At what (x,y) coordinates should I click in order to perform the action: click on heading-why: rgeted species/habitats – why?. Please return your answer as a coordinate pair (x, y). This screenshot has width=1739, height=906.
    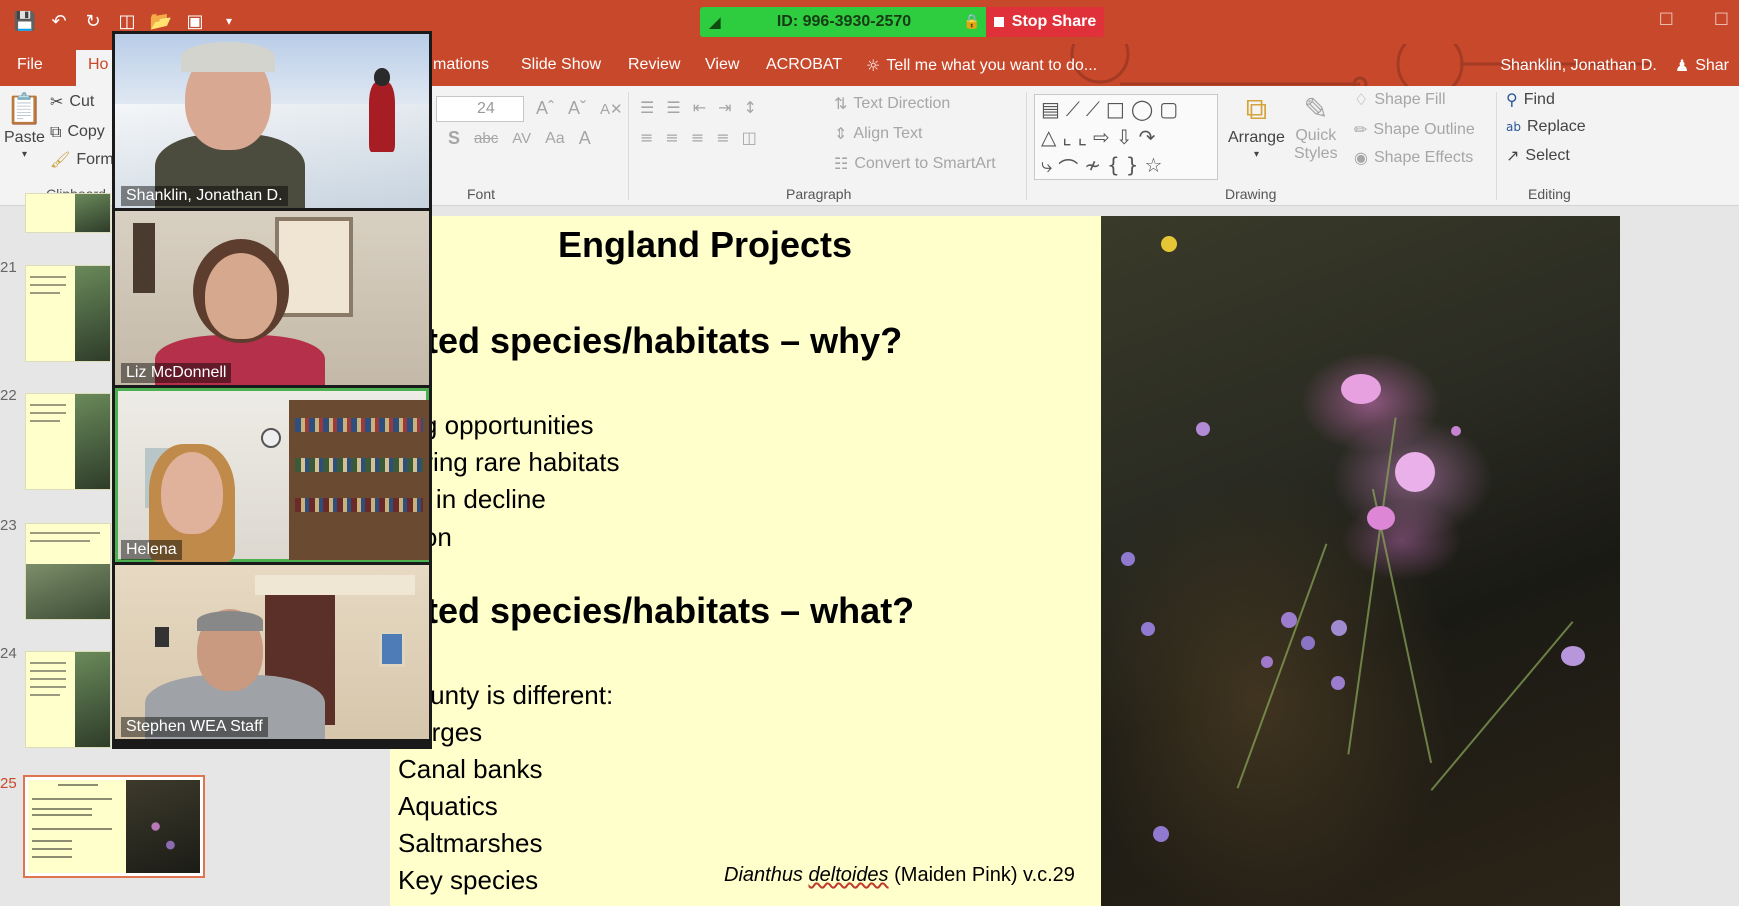
    Looking at the image, I should click on (646, 341).